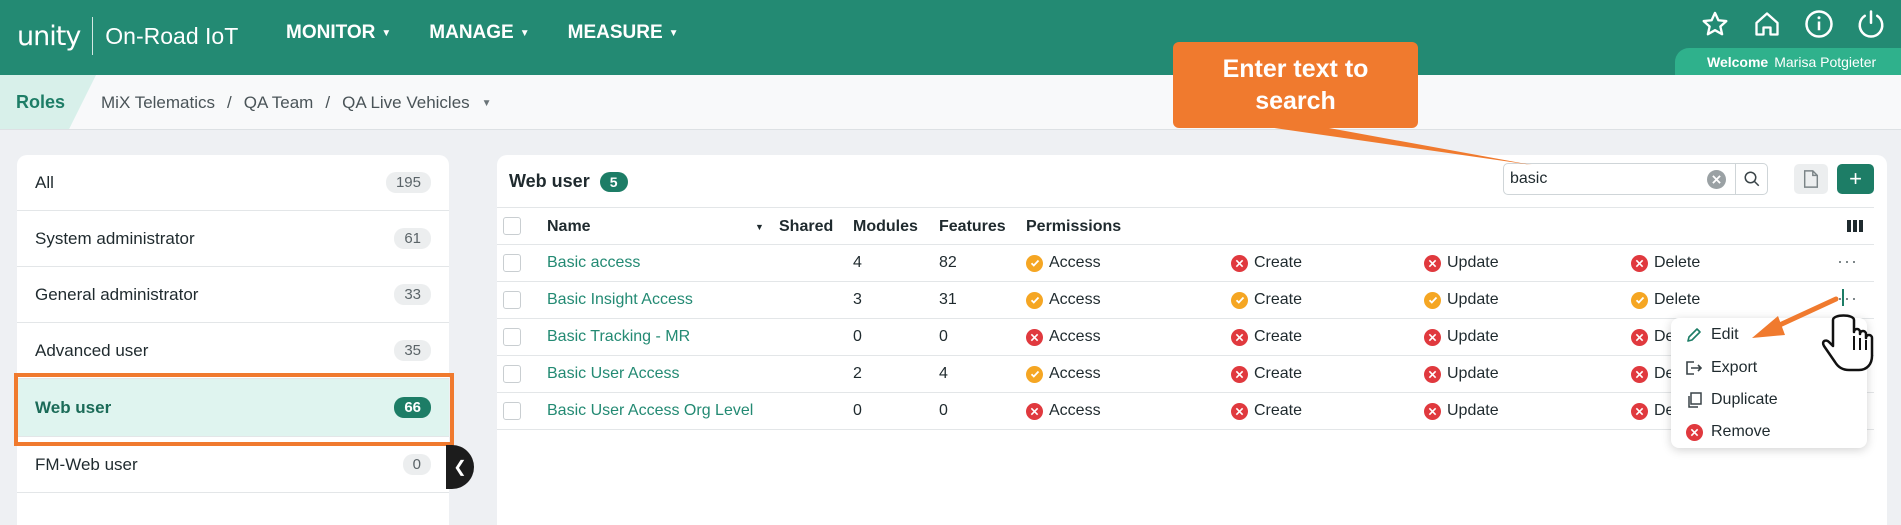  I want to click on column-header-modules: Modules, so click(885, 227).